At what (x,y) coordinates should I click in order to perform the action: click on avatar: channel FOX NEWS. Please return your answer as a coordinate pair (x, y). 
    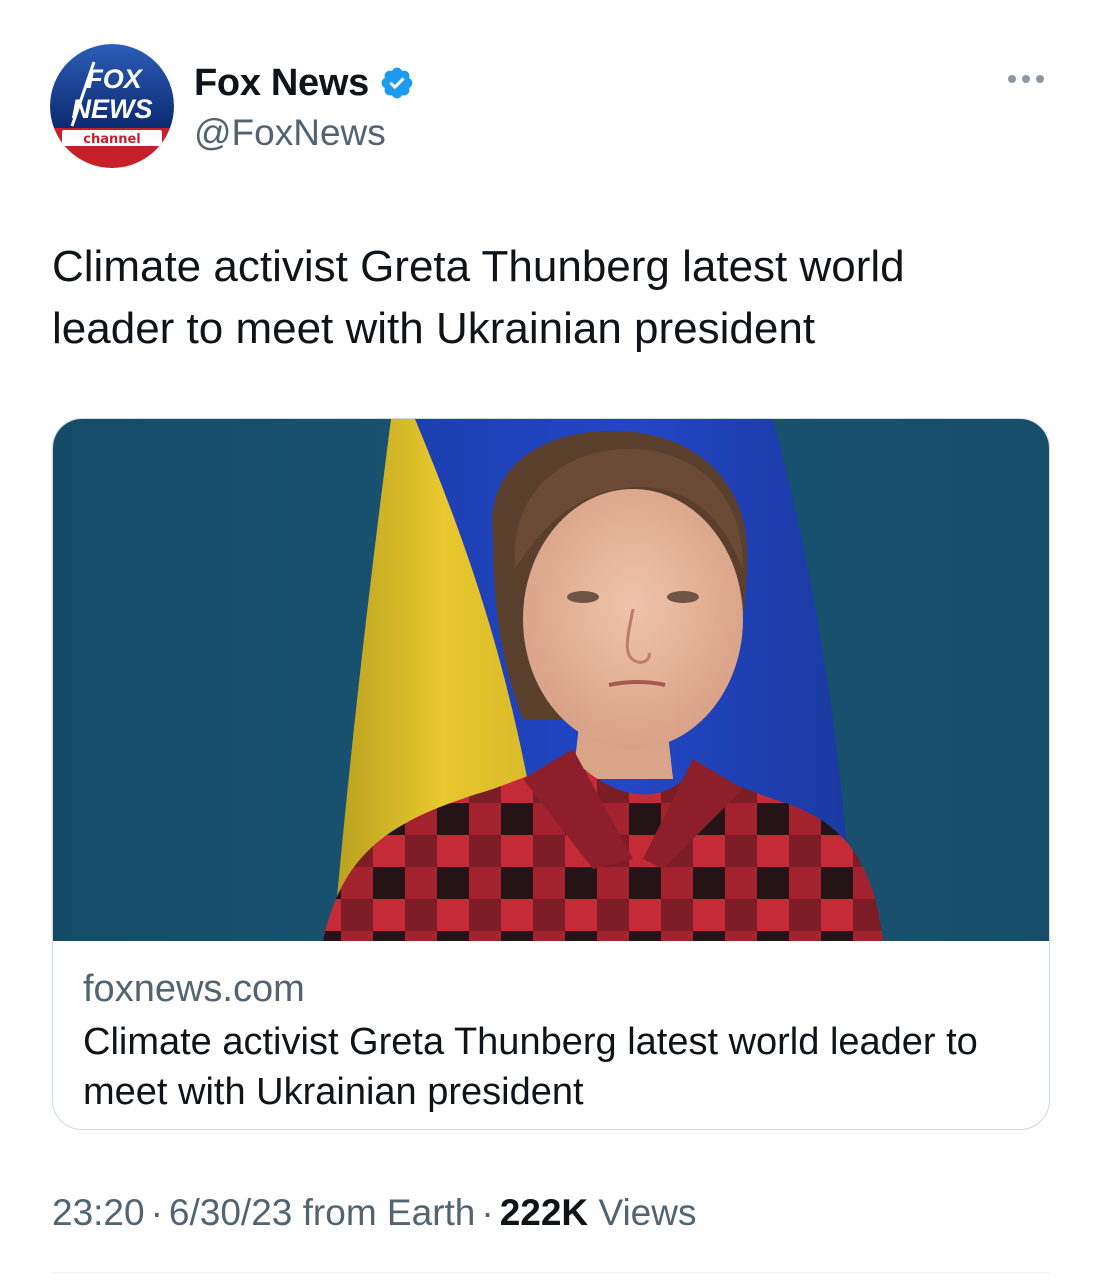
    Looking at the image, I should click on (112, 106).